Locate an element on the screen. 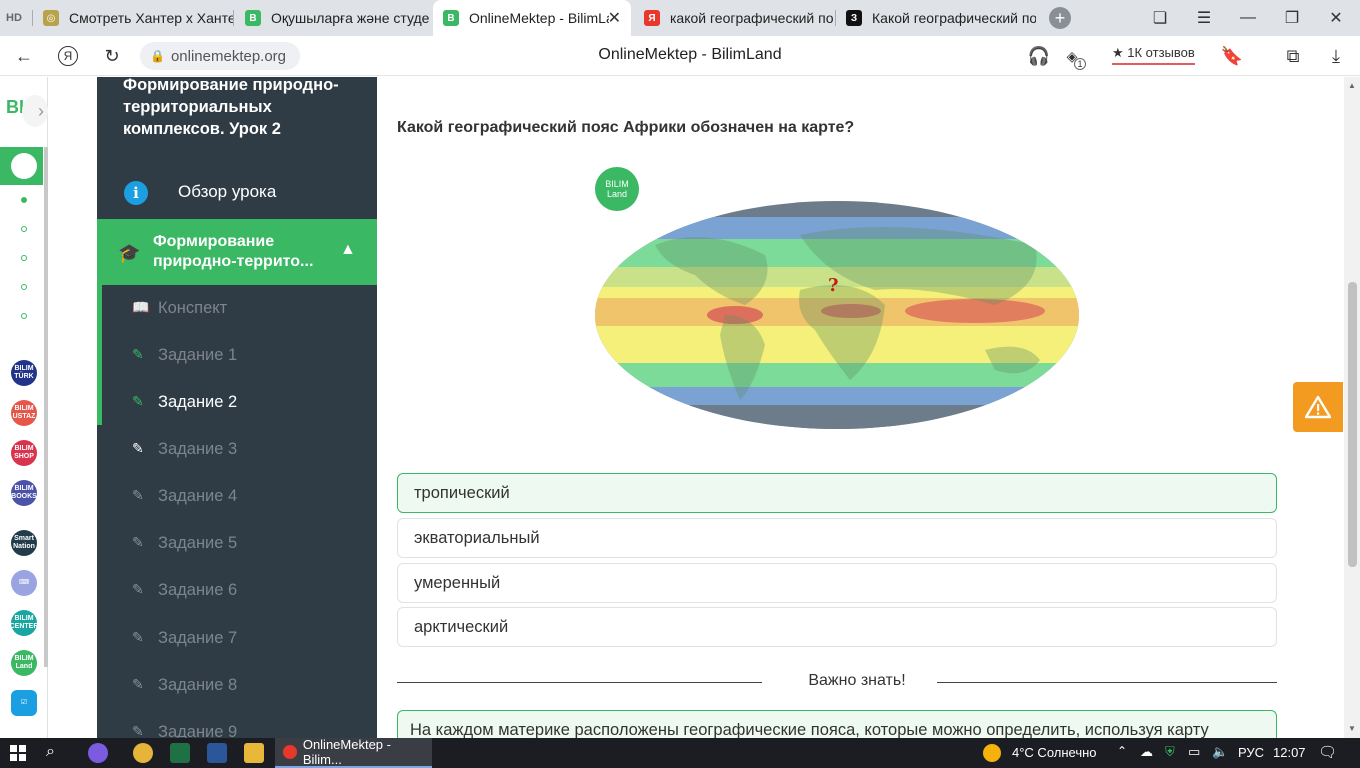 The height and width of the screenshot is (768, 1360). page-title: OnlineMektep - BilimLand is located at coordinates (690, 54).